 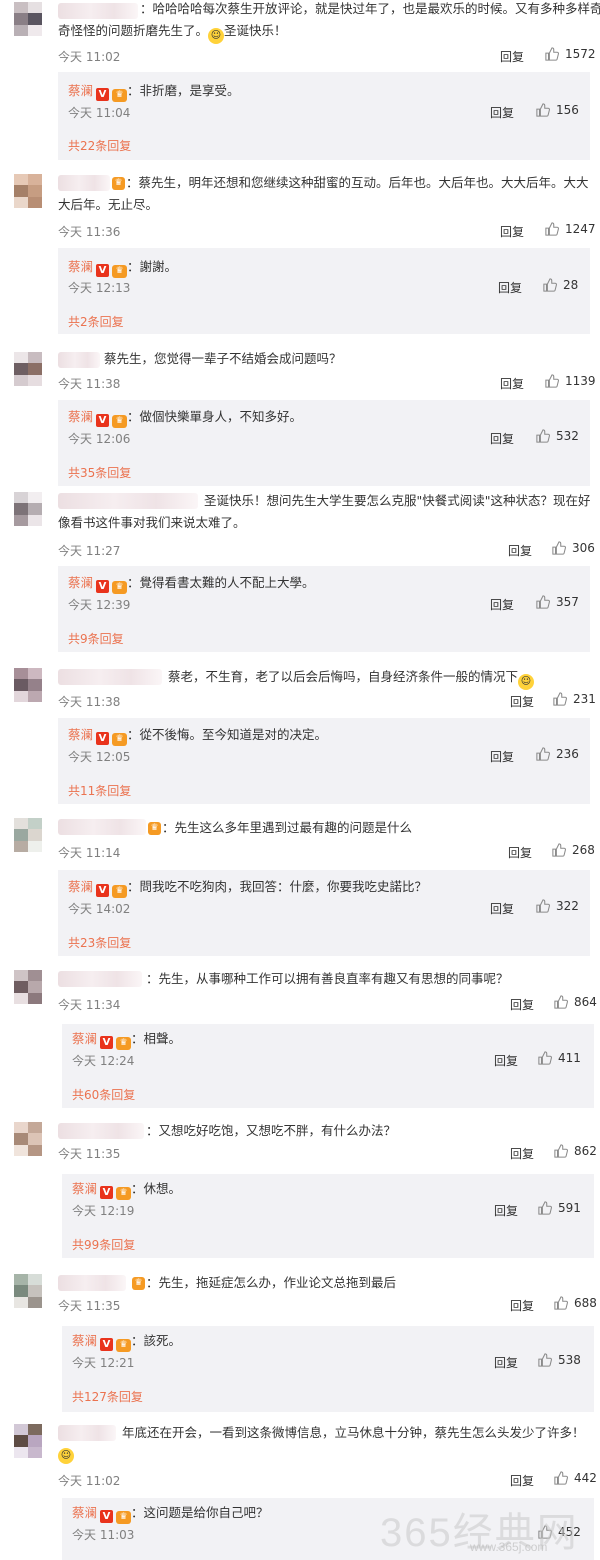 What do you see at coordinates (103, 1535) in the screenshot?
I see `reply-time: 今天 11:03` at bounding box center [103, 1535].